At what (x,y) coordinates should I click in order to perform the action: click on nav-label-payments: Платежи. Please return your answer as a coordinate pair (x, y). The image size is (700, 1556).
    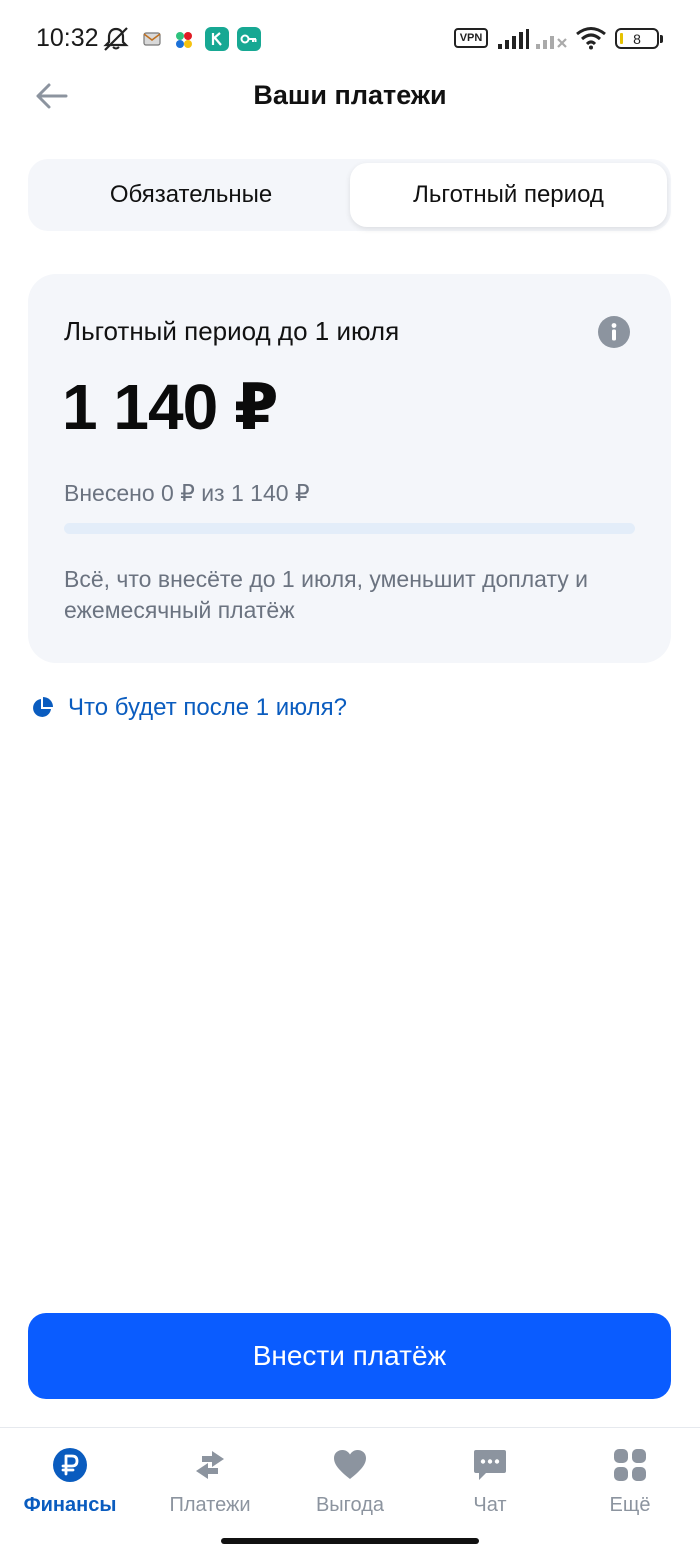
    Looking at the image, I should click on (210, 1505).